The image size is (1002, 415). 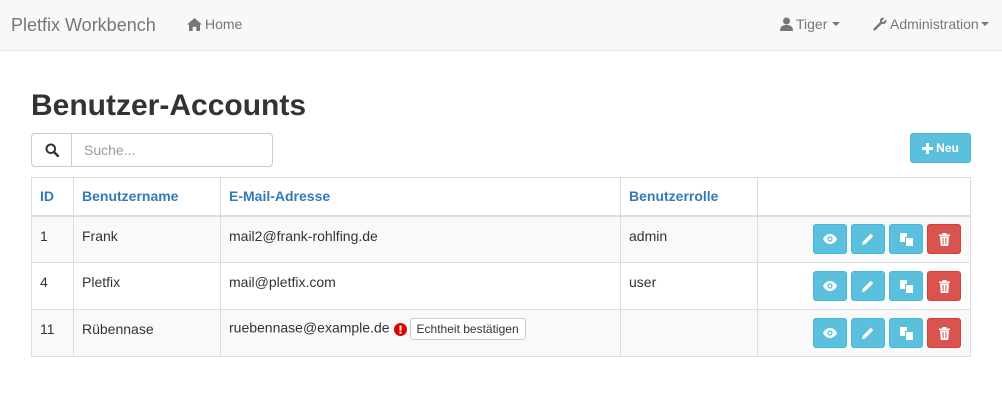 I want to click on home-icon, so click(x=194, y=24).